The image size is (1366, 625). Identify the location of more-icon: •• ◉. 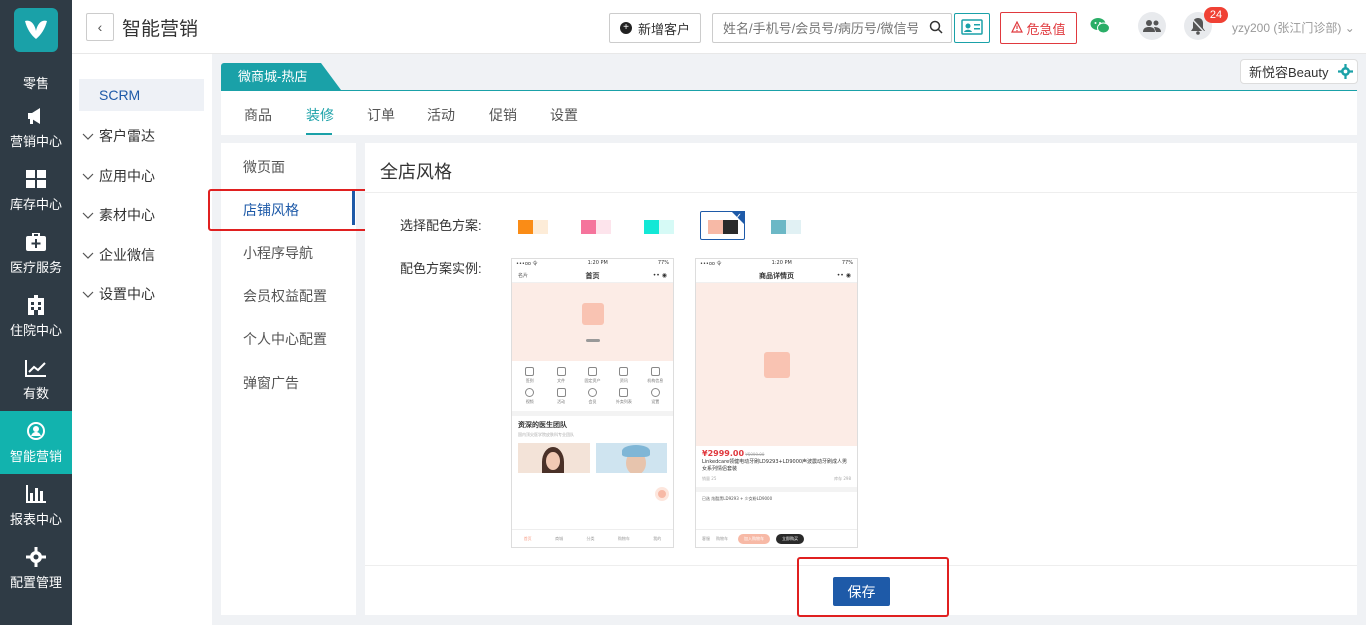
(843, 275).